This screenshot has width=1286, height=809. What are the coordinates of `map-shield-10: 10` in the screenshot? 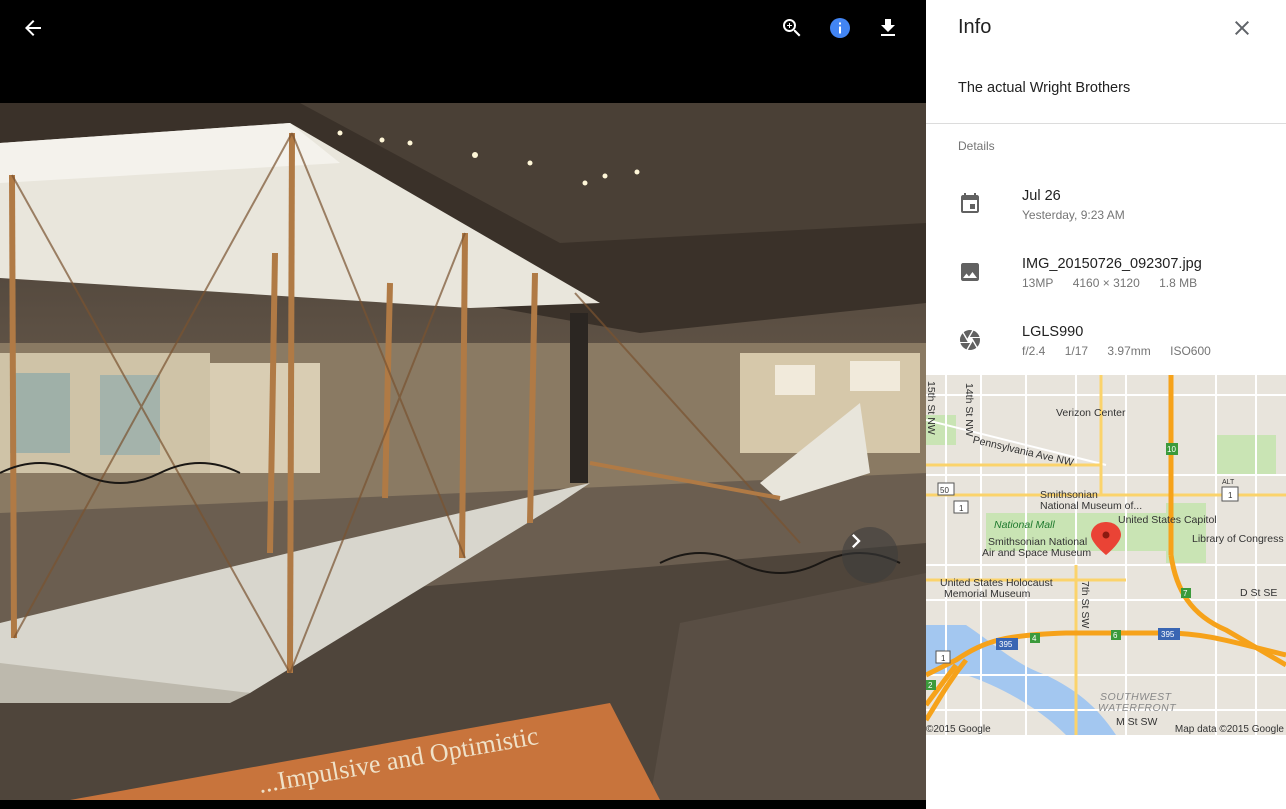 It's located at (1171, 449).